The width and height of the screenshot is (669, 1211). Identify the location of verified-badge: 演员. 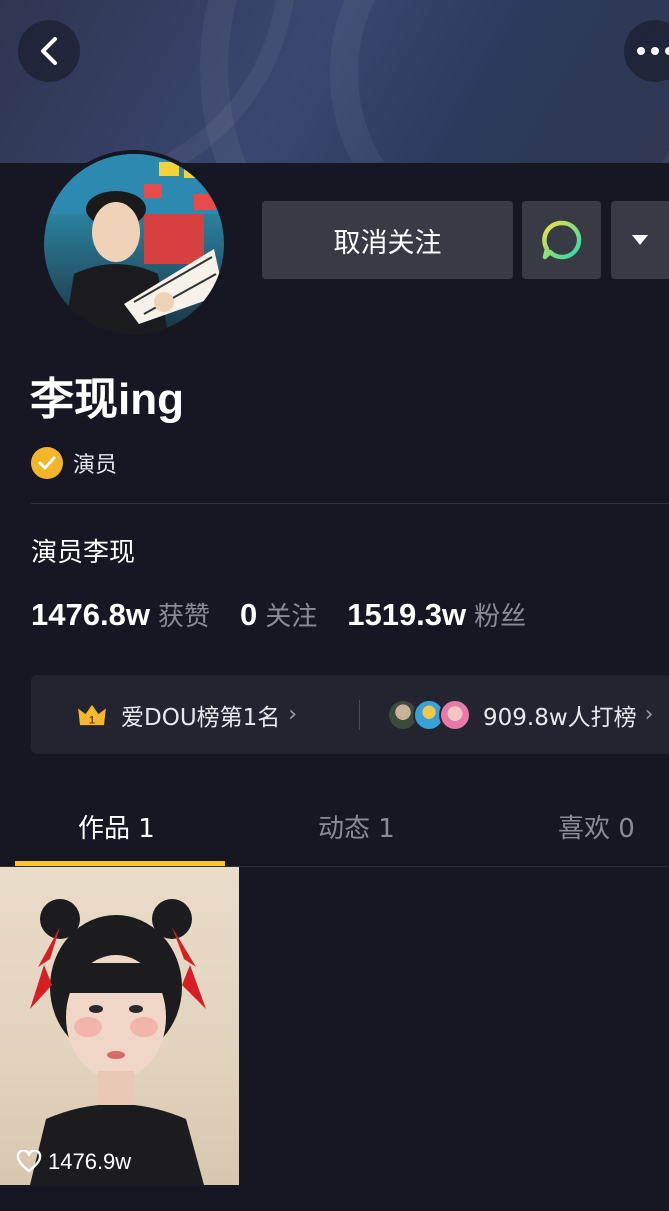
(74, 463).